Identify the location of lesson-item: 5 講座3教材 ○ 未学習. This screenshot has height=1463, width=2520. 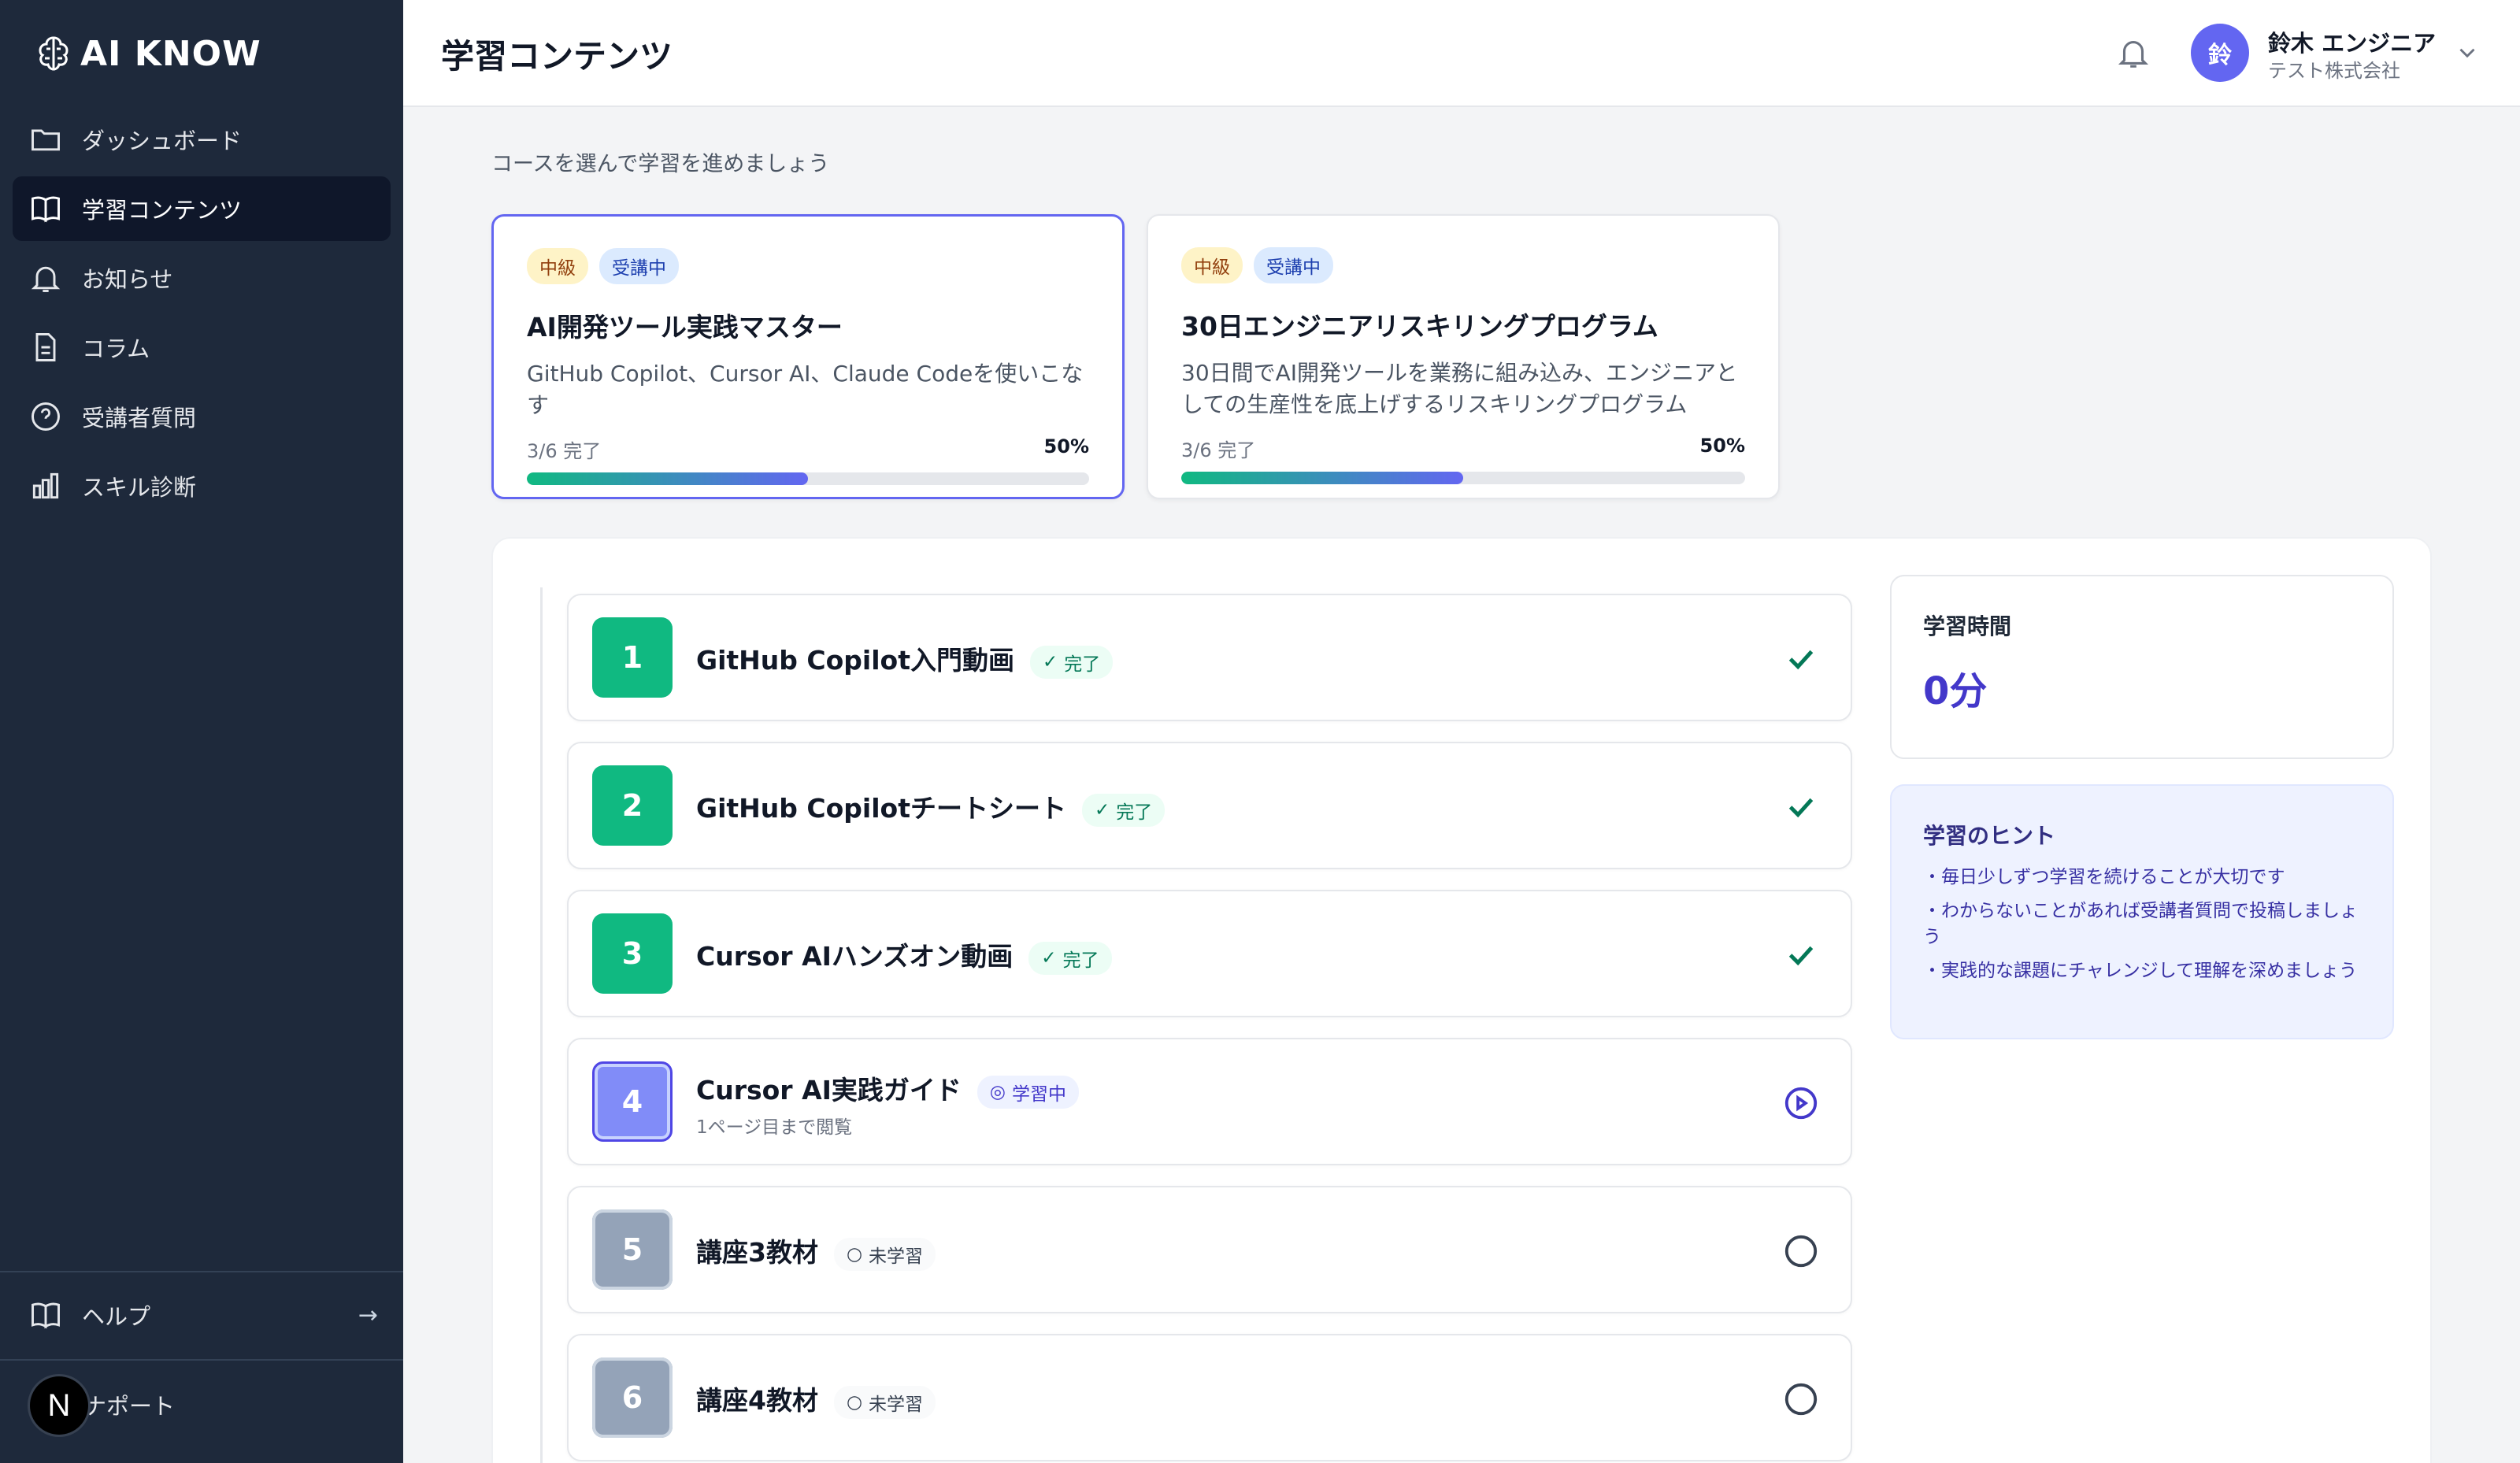
(1209, 1250).